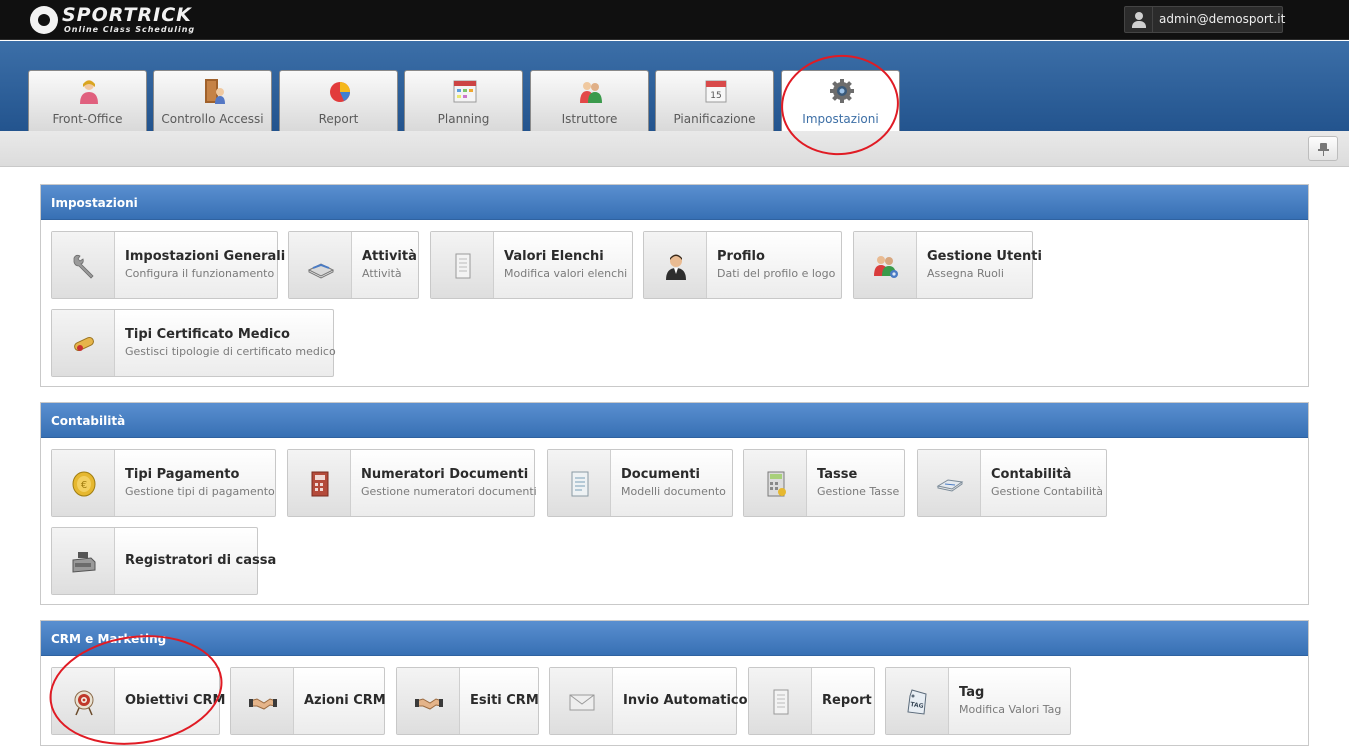 This screenshot has width=1349, height=749. Describe the element at coordinates (382, 273) in the screenshot. I see `card-subtitle: Attività` at that location.